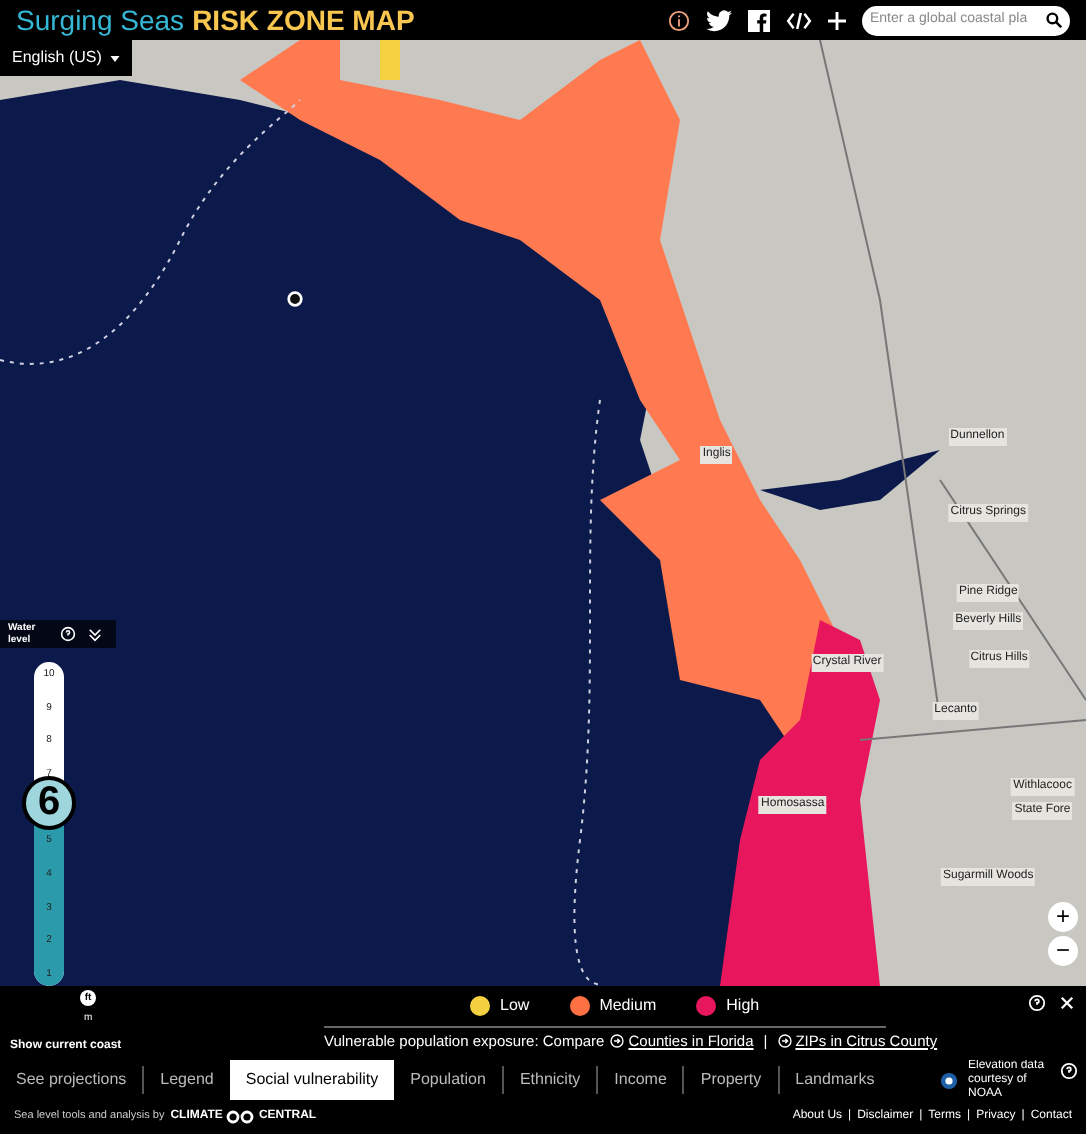 Image resolution: width=1086 pixels, height=1134 pixels. Describe the element at coordinates (66, 58) in the screenshot. I see `language-selector: English (US)` at that location.